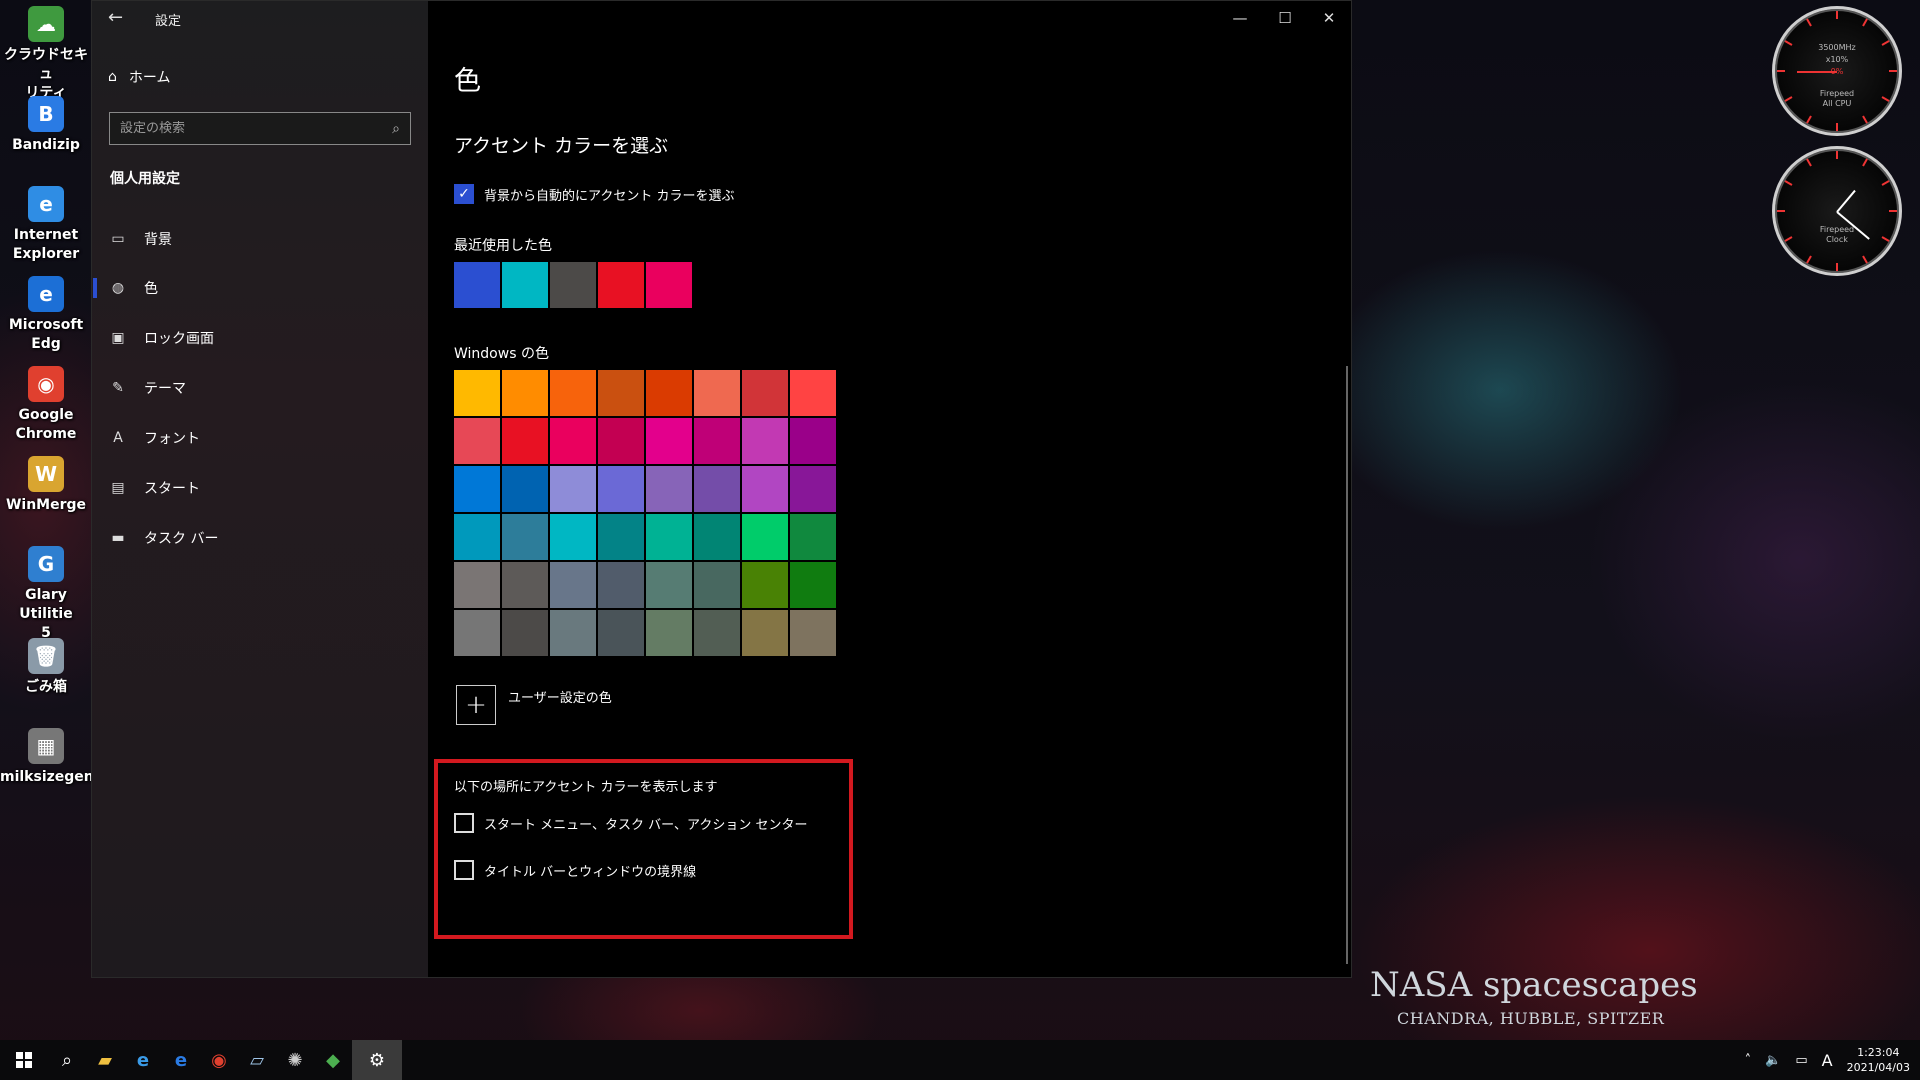 This screenshot has height=1080, width=1920. Describe the element at coordinates (46, 667) in the screenshot. I see `desktop-icon: 🗑 ごみ箱` at that location.